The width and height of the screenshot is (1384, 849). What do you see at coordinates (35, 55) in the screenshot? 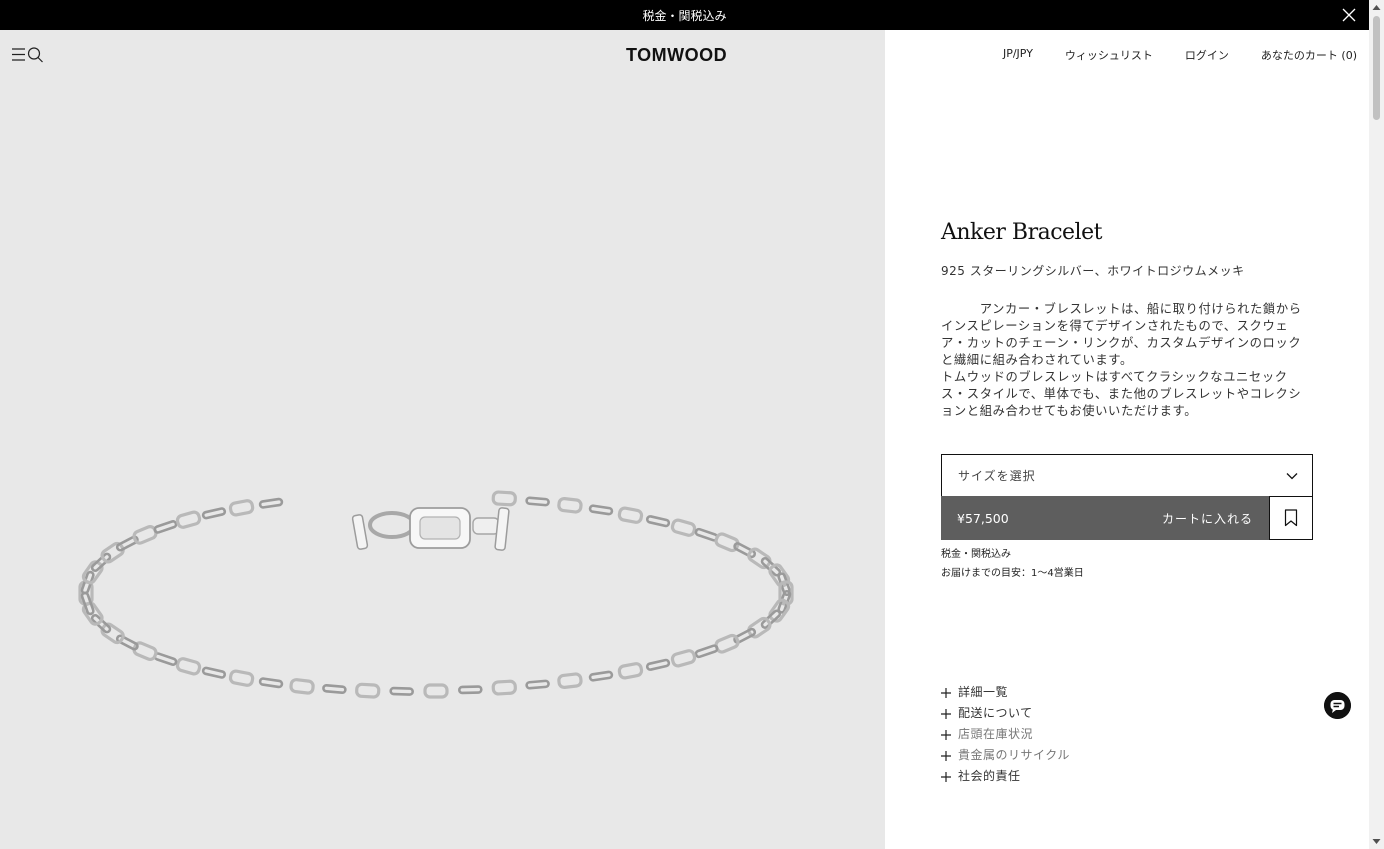
I see `search-icon` at bounding box center [35, 55].